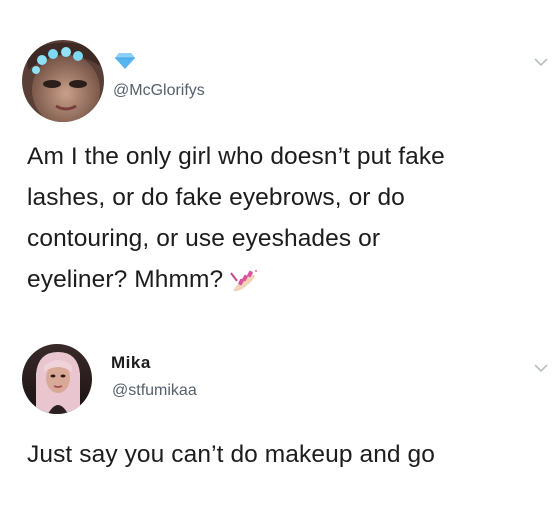 This screenshot has width=560, height=513. I want to click on user-handle: @McGlorifys, so click(159, 91).